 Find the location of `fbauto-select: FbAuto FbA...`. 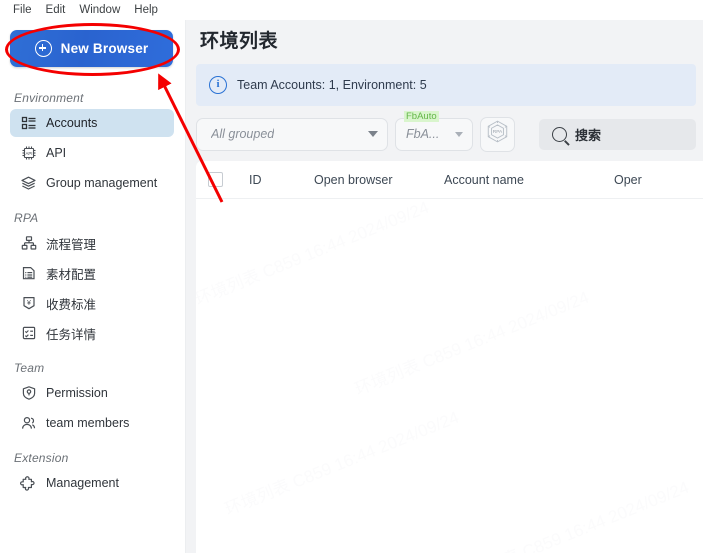

fbauto-select: FbAuto FbA... is located at coordinates (434, 130).